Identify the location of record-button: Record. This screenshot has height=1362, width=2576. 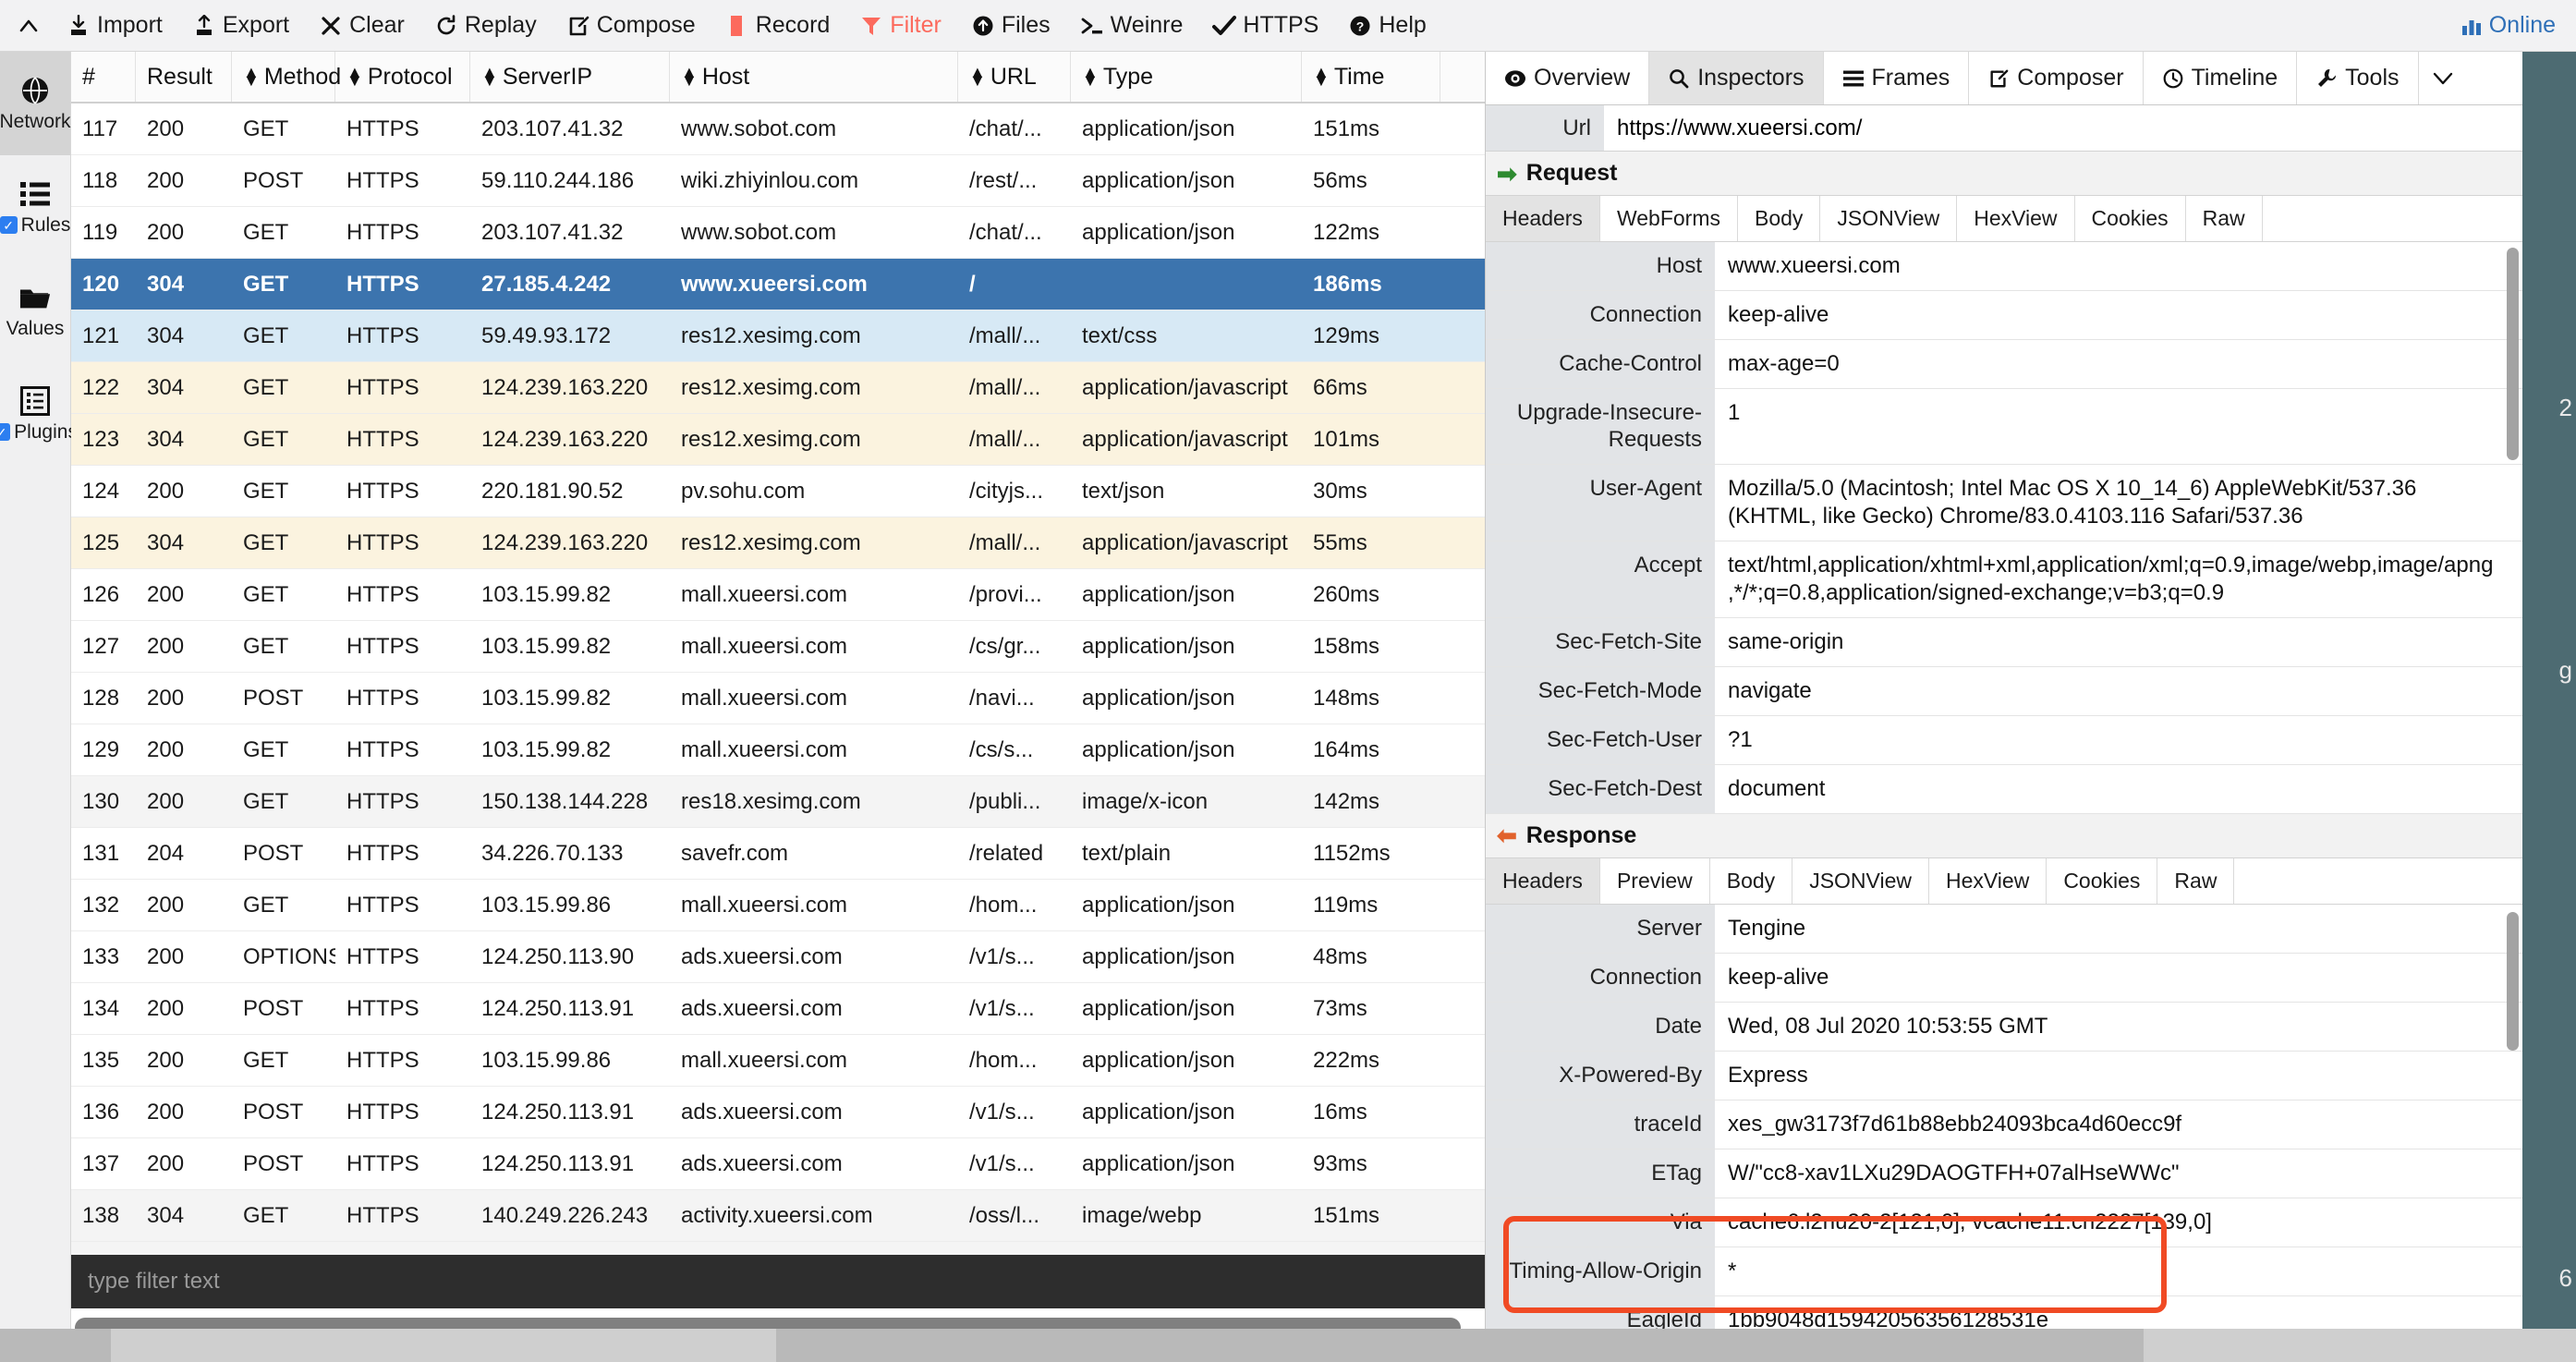
(778, 25).